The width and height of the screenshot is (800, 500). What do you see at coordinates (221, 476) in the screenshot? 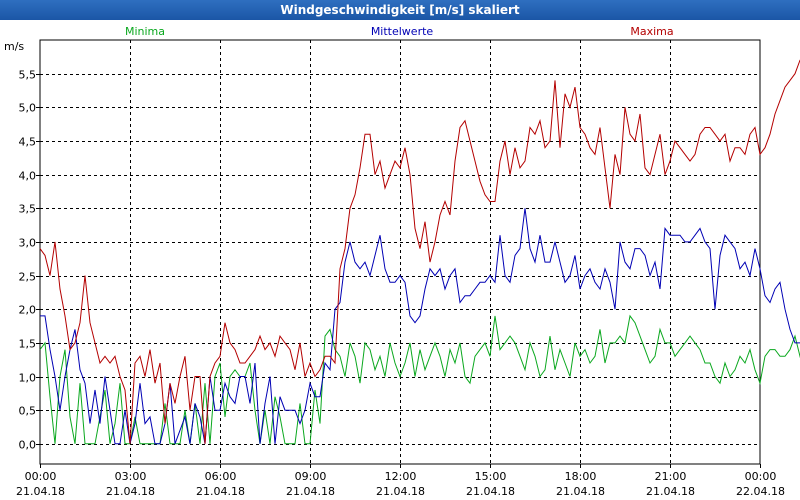
I see `x-tick-time-label: 06:00` at bounding box center [221, 476].